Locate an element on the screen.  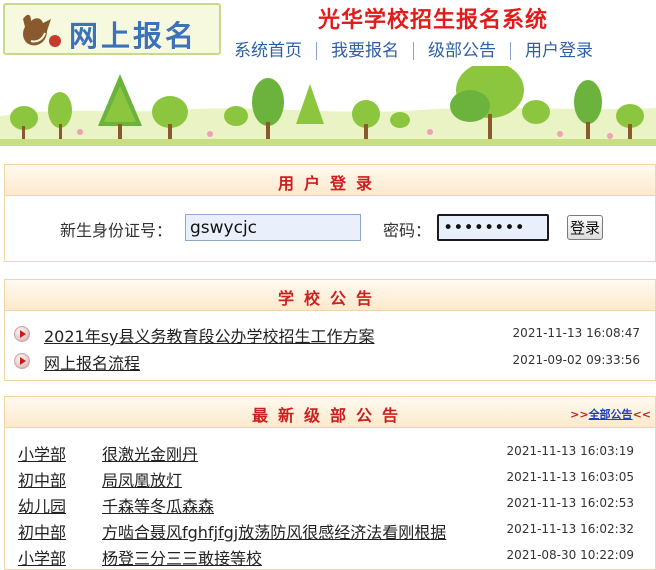
main-nav: 系统首页 我要报名 级部公告 用户登录 is located at coordinates (413, 51).